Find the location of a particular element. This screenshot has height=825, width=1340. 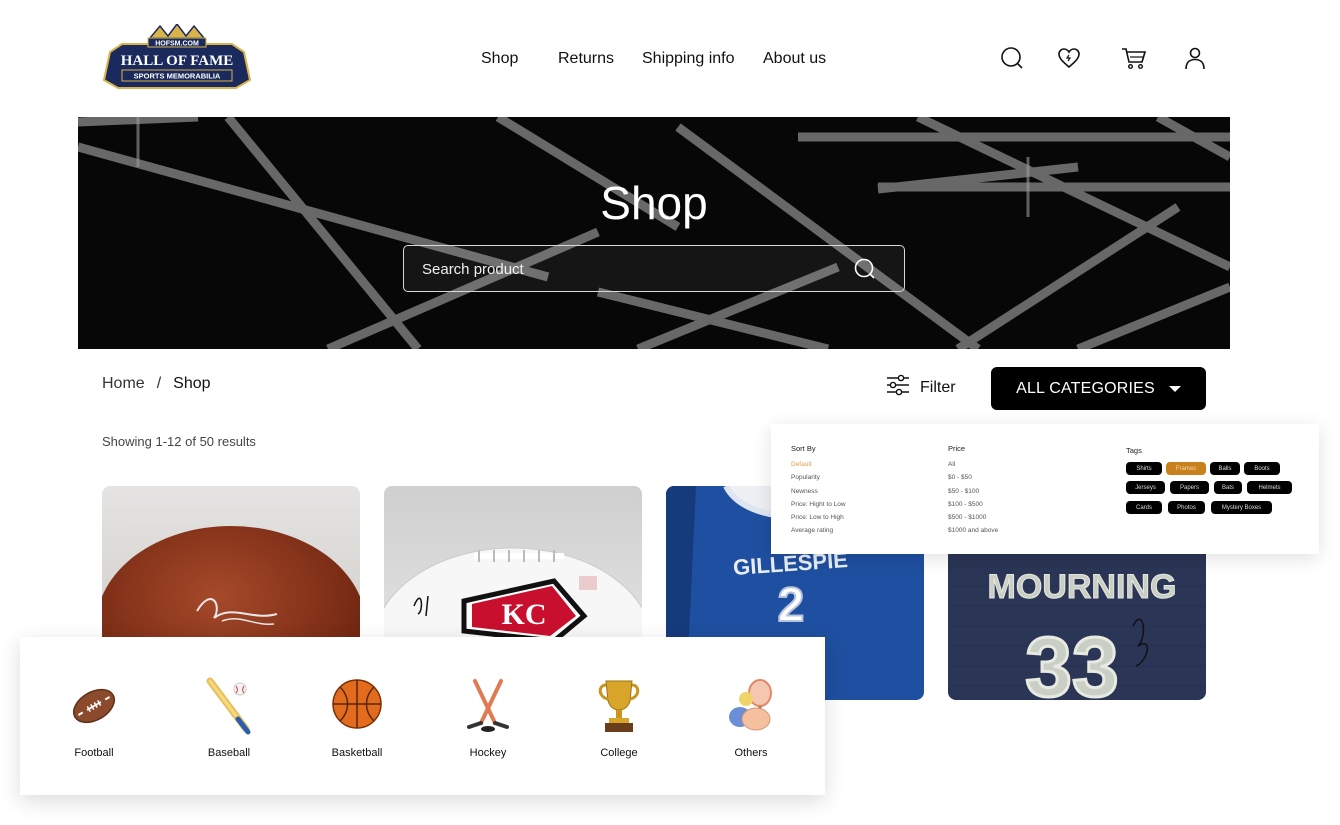

breadcrumb: Home / Shop is located at coordinates (156, 384).